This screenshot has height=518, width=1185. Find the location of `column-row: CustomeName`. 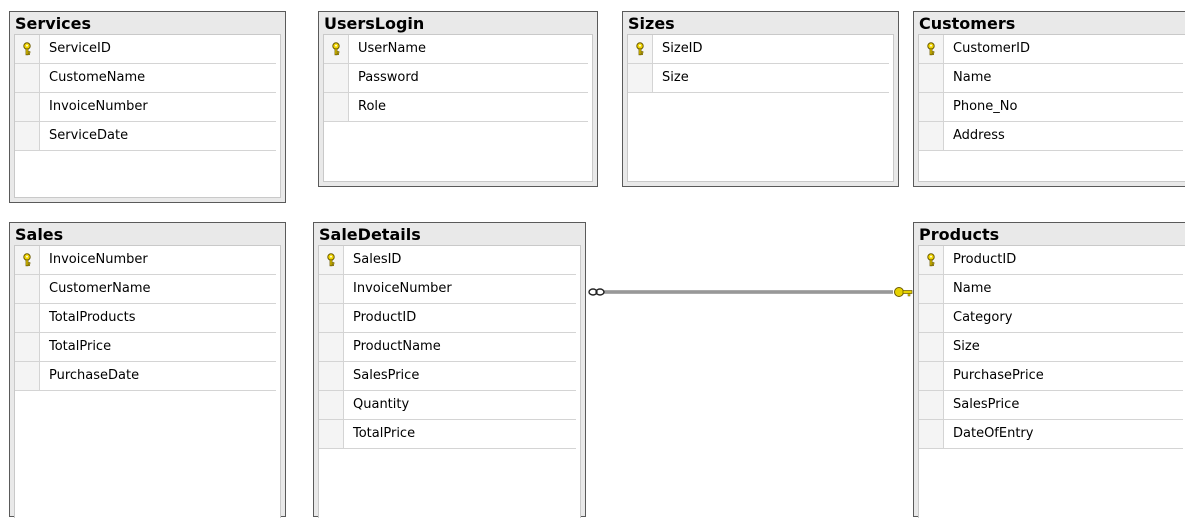

column-row: CustomeName is located at coordinates (145, 78).